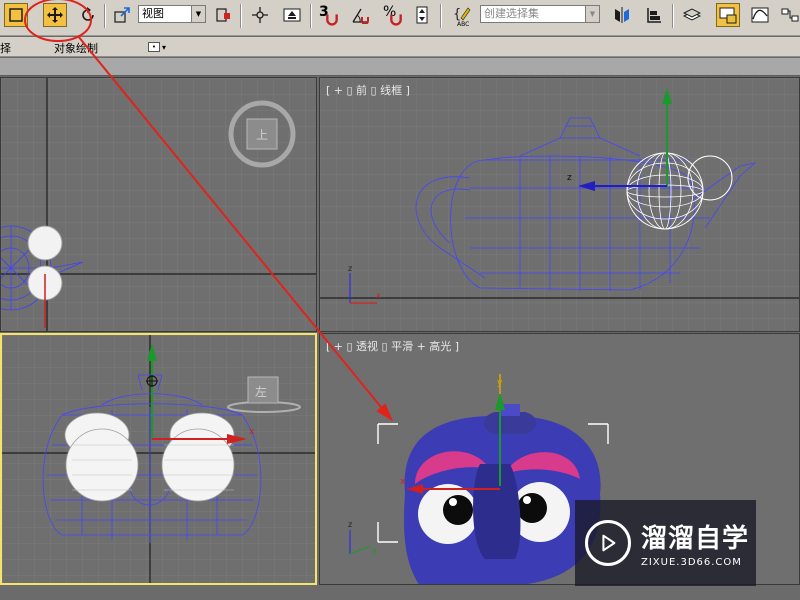 This screenshot has width=800, height=600. I want to click on perspective-viewport-label: [ + ▯ 透视 ▯ 平滑 + 高光 ], so click(392, 346).